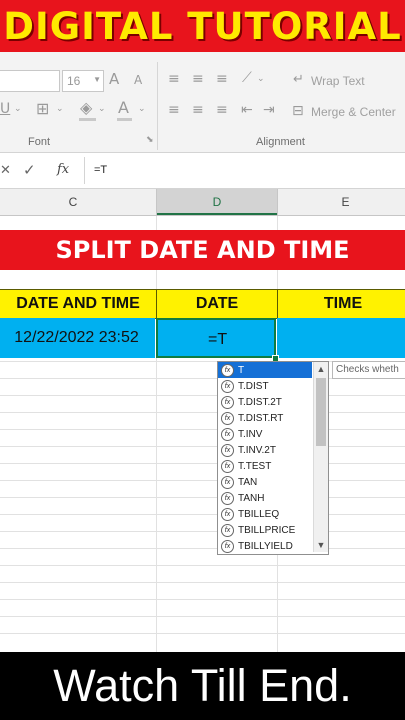 The image size is (405, 720). I want to click on decrease-indent-icon: ⇤, so click(247, 110).